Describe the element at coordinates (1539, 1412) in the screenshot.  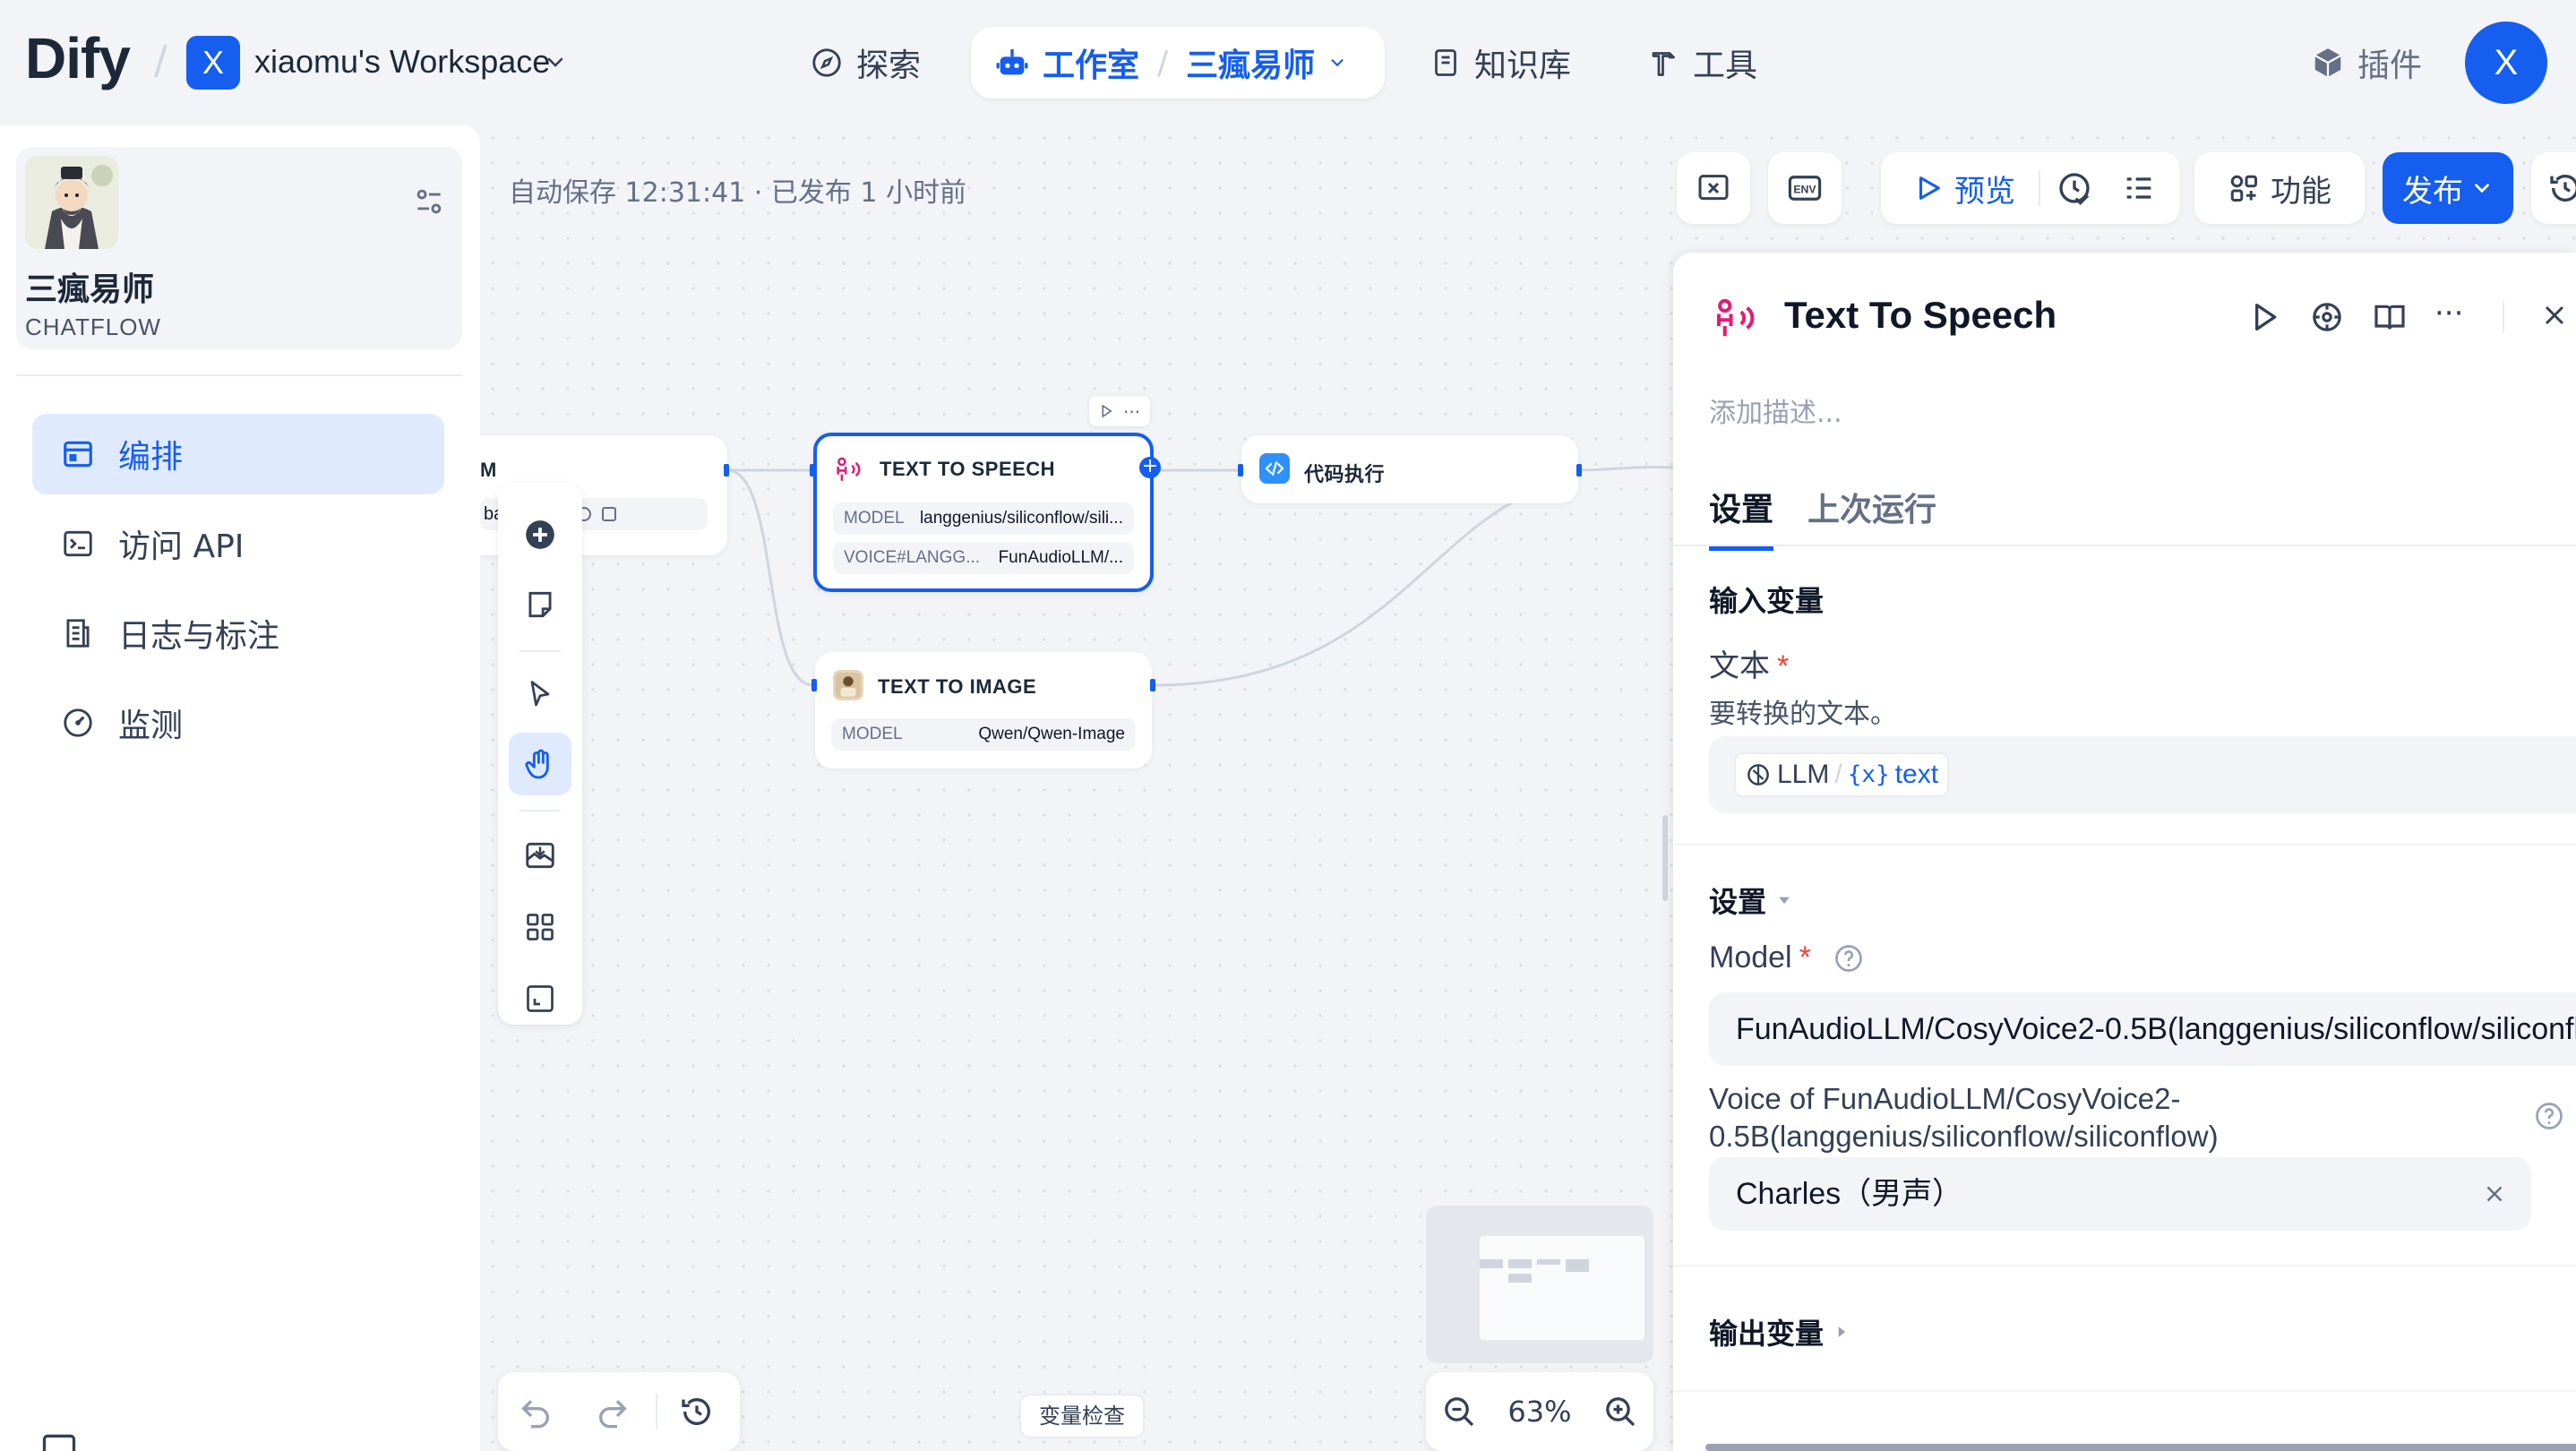
I see `zoom-level: 63%` at that location.